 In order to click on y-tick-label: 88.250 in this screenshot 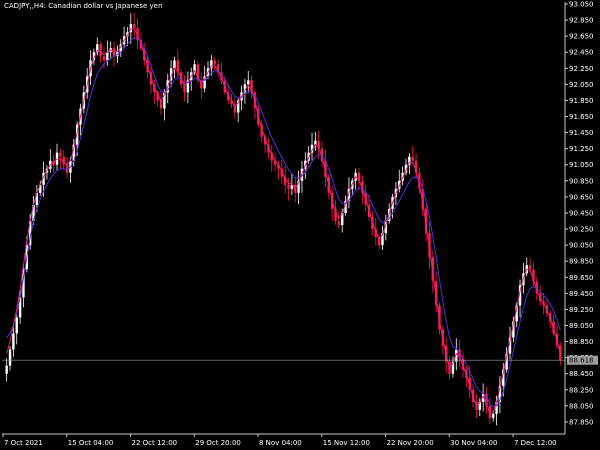, I will do `click(581, 390)`.